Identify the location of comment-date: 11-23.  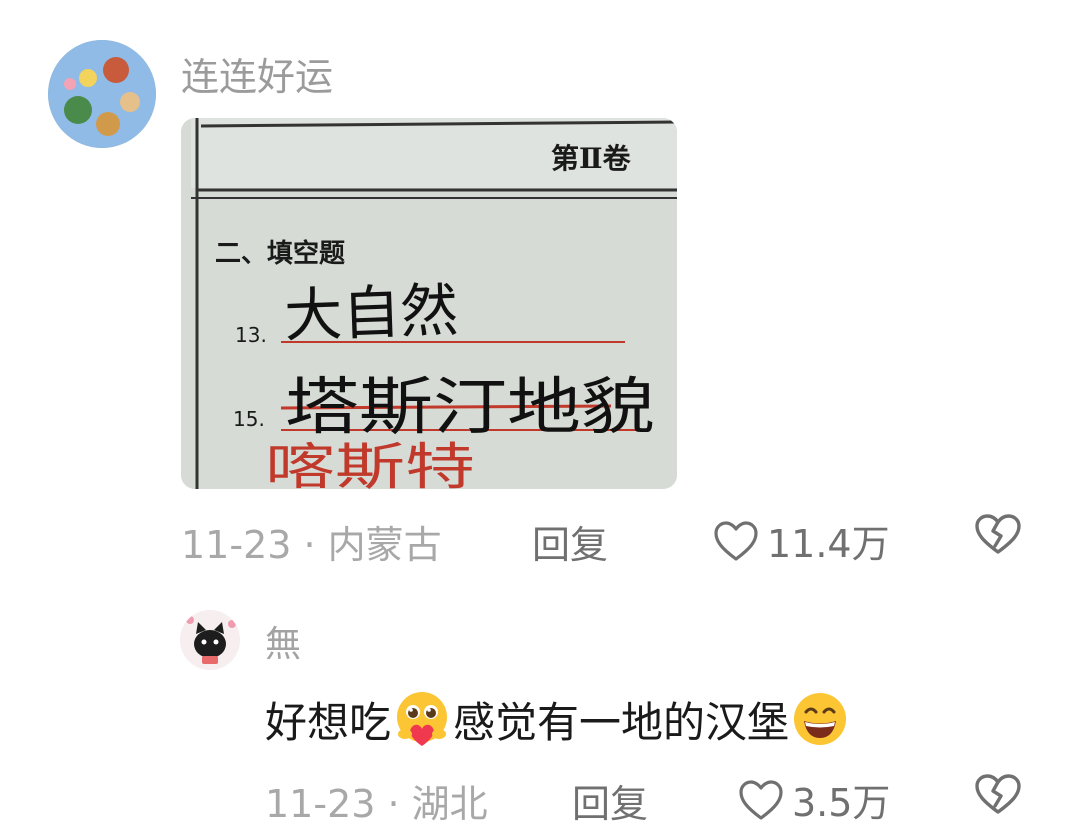
(236, 545).